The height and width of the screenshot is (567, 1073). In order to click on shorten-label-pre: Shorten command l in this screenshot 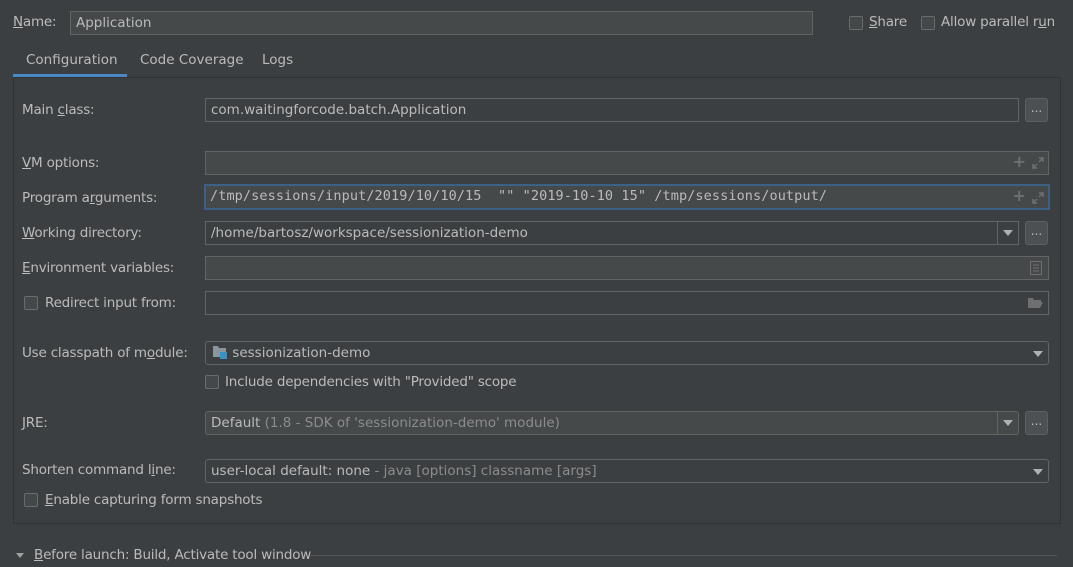, I will do `click(87, 470)`.